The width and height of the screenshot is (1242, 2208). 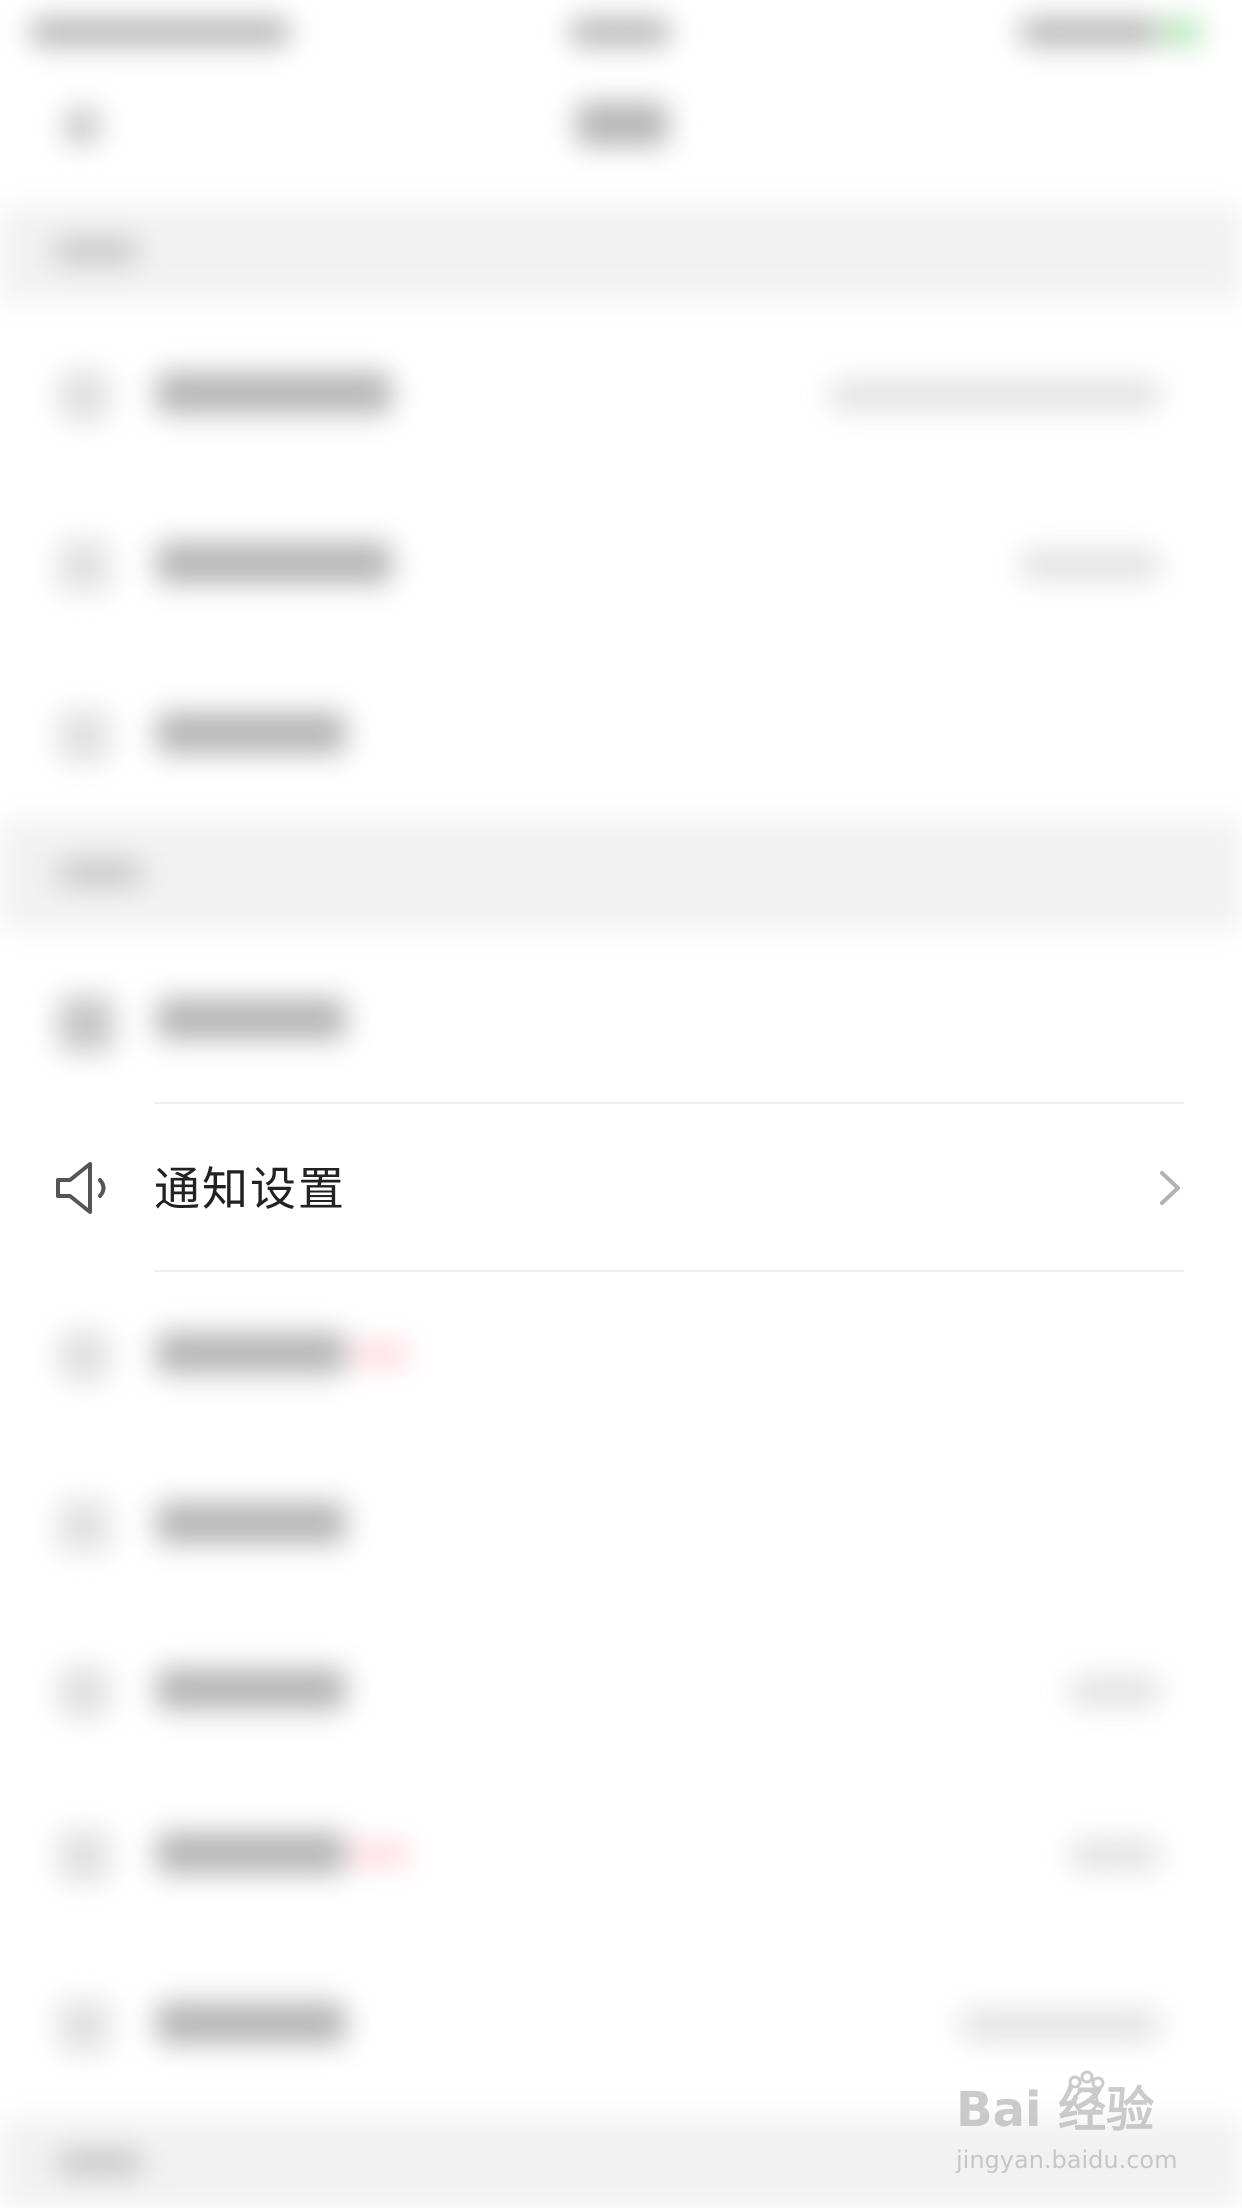 What do you see at coordinates (1055, 2110) in the screenshot?
I see `watermark-logo: Bai 经验` at bounding box center [1055, 2110].